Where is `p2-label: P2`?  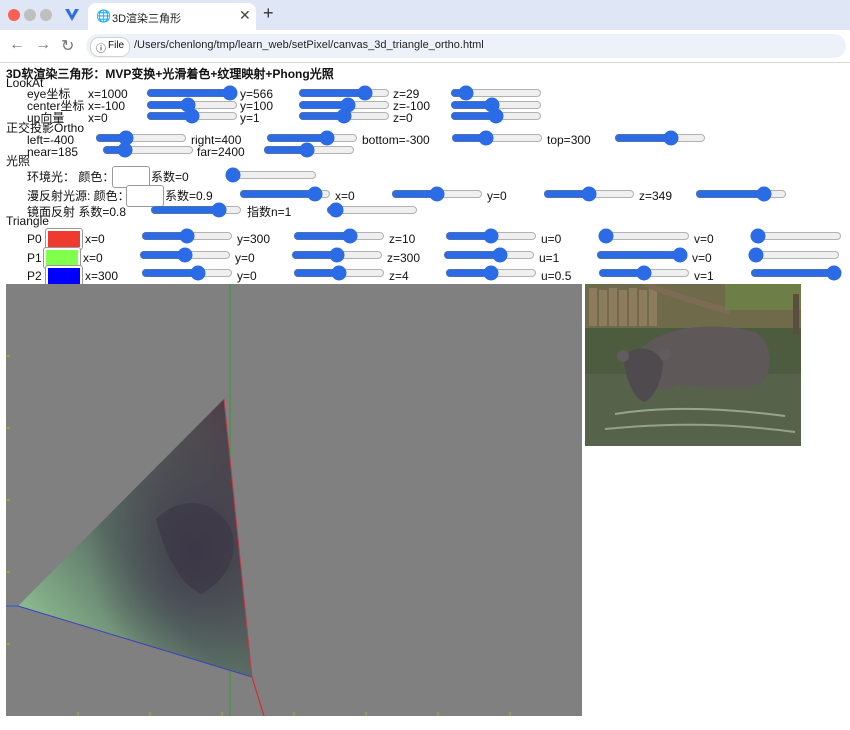
p2-label: P2 is located at coordinates (34, 276).